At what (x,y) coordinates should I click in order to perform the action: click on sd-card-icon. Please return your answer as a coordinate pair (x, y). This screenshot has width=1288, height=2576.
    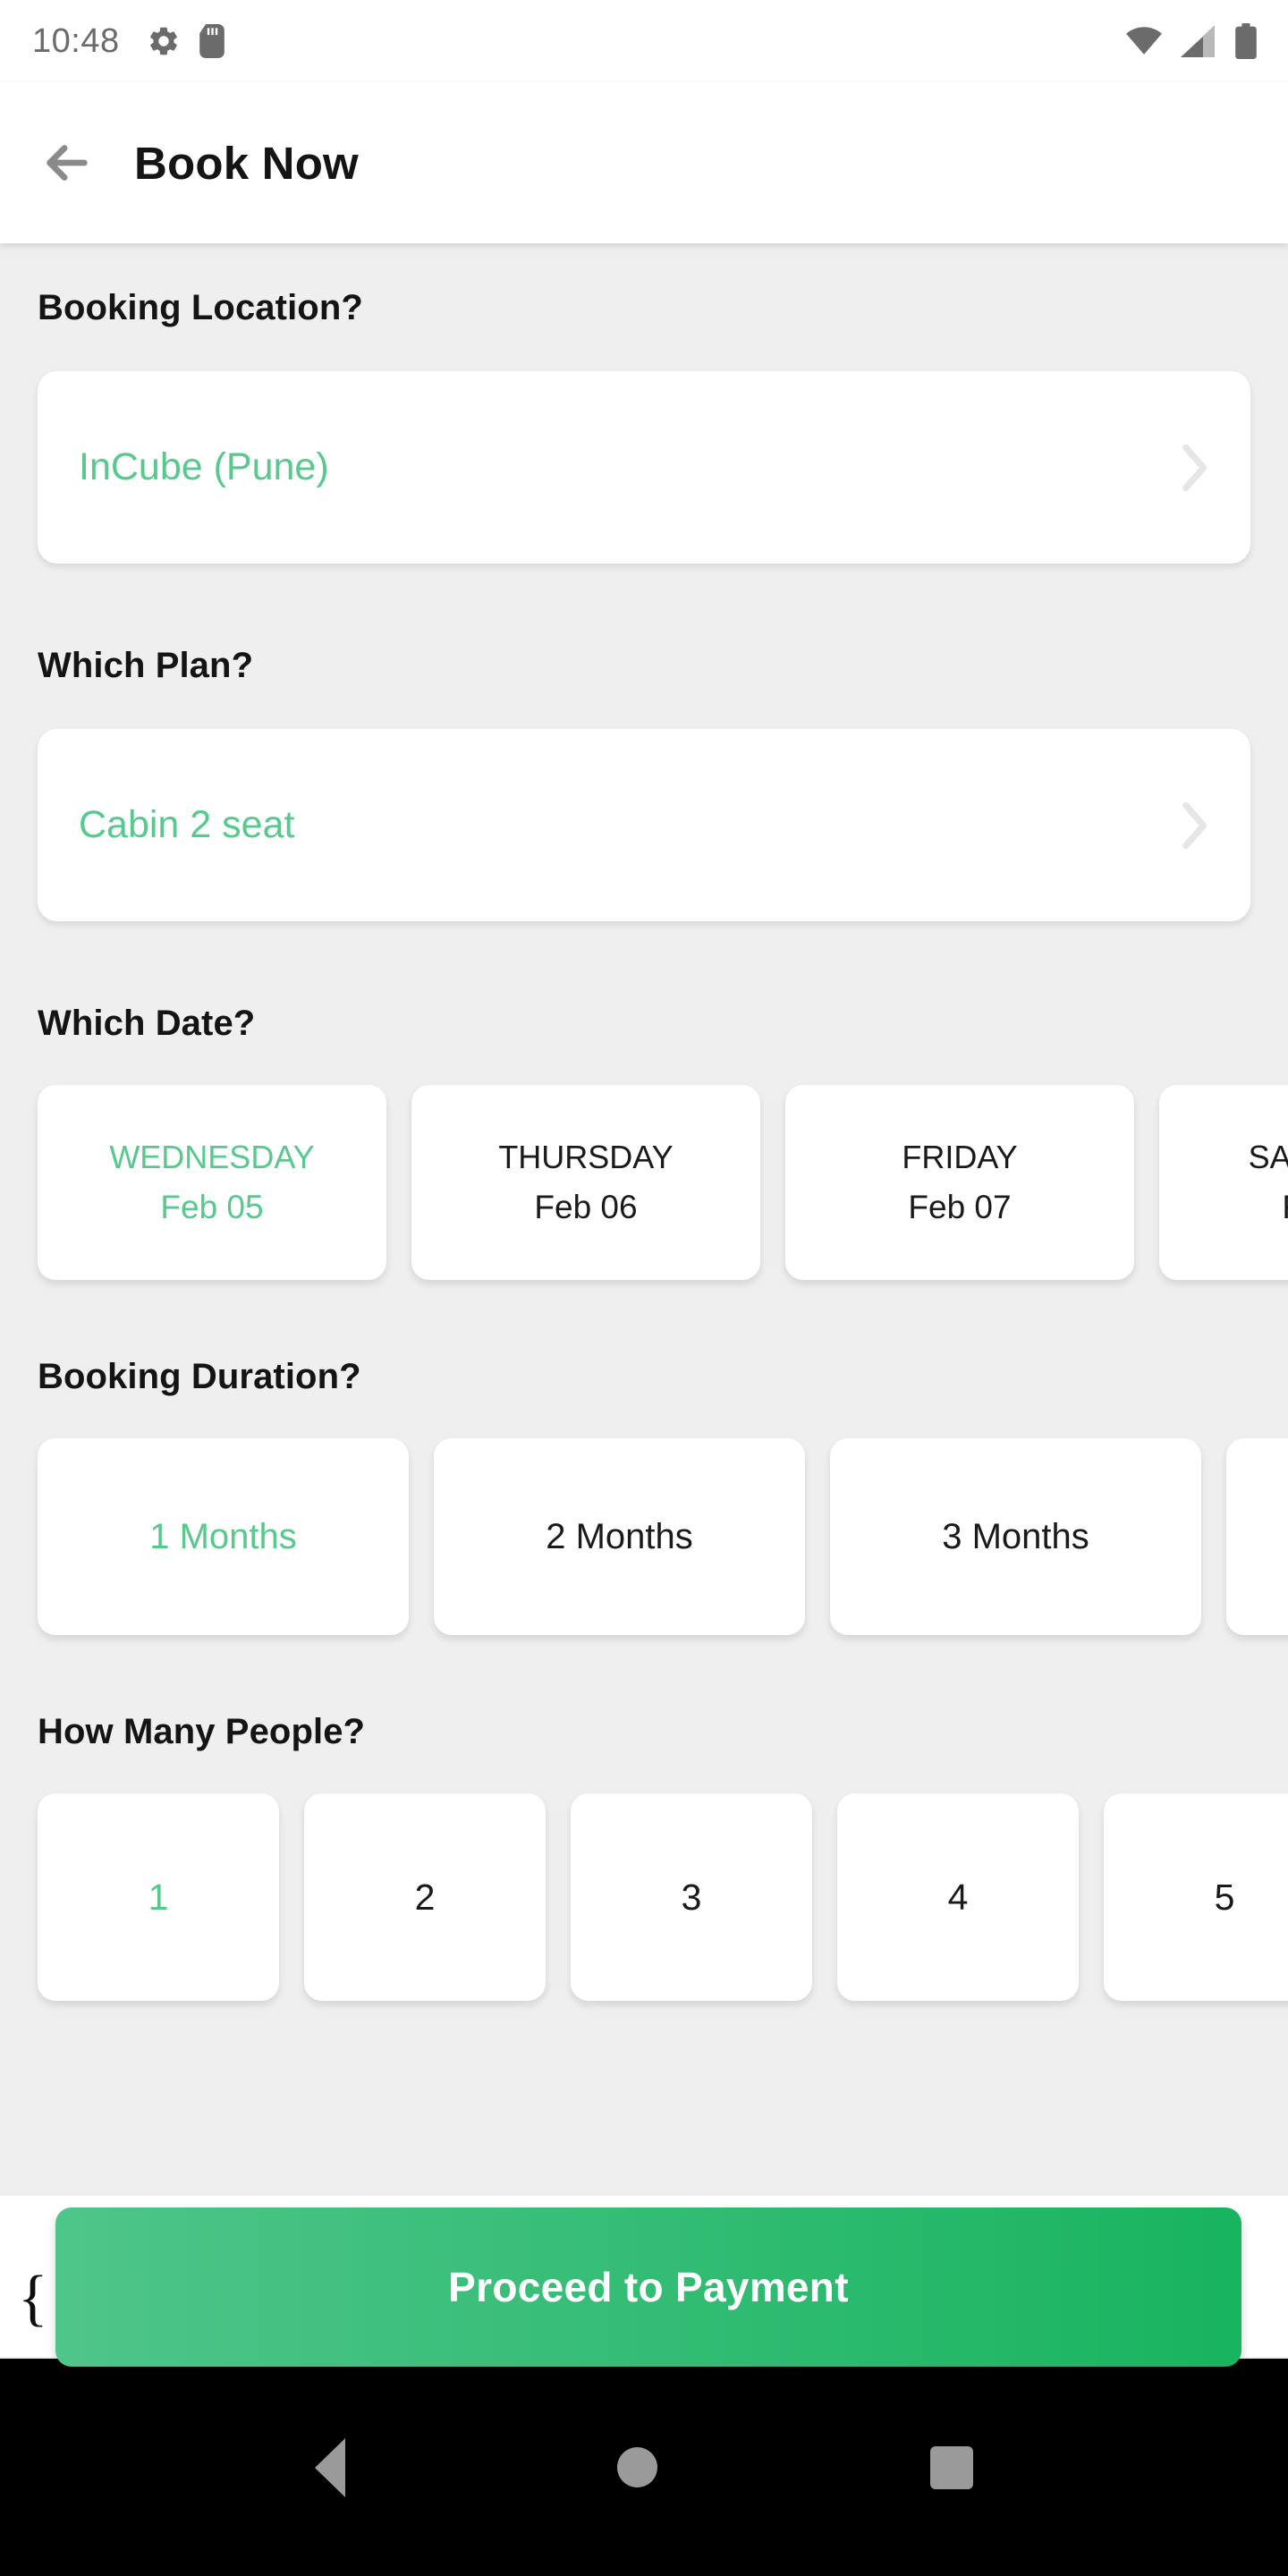
    Looking at the image, I should click on (212, 41).